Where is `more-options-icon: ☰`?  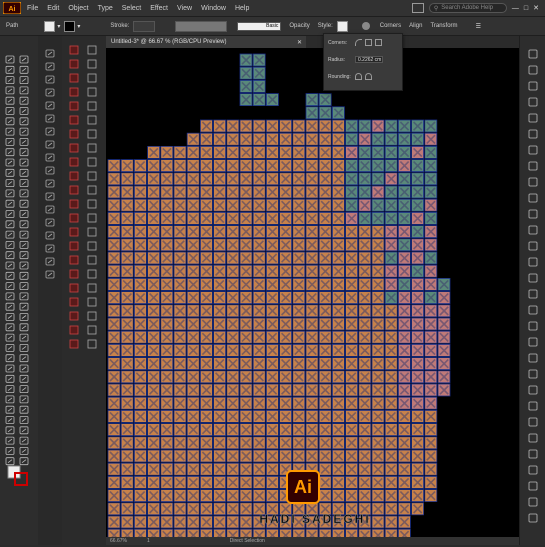 more-options-icon: ☰ is located at coordinates (478, 26).